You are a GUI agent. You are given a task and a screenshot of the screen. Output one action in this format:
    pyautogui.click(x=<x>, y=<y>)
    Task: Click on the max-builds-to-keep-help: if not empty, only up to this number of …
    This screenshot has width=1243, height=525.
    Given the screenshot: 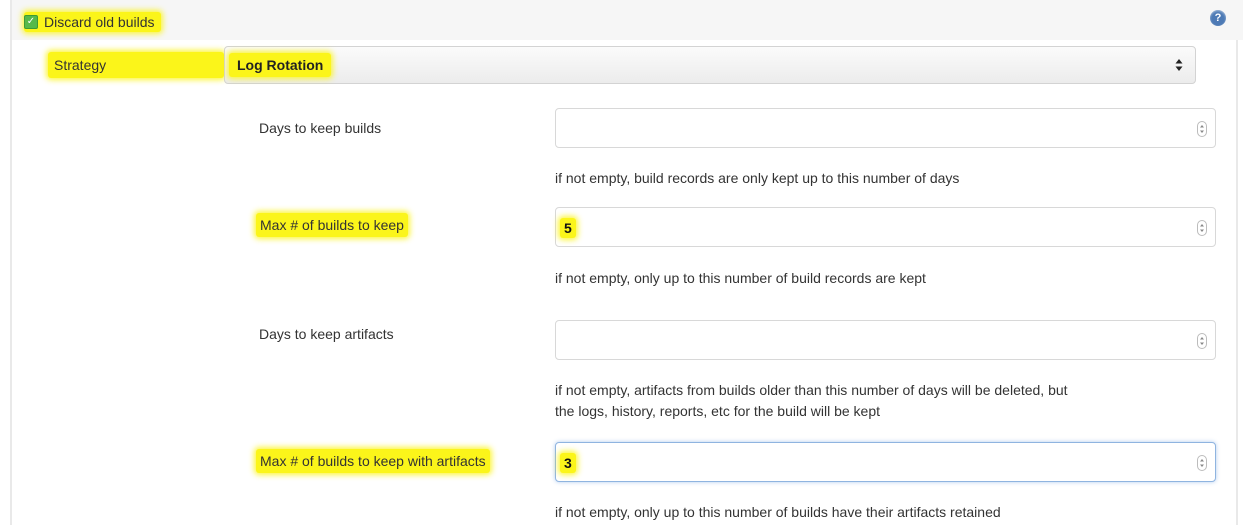 What is the action you would take?
    pyautogui.click(x=740, y=278)
    